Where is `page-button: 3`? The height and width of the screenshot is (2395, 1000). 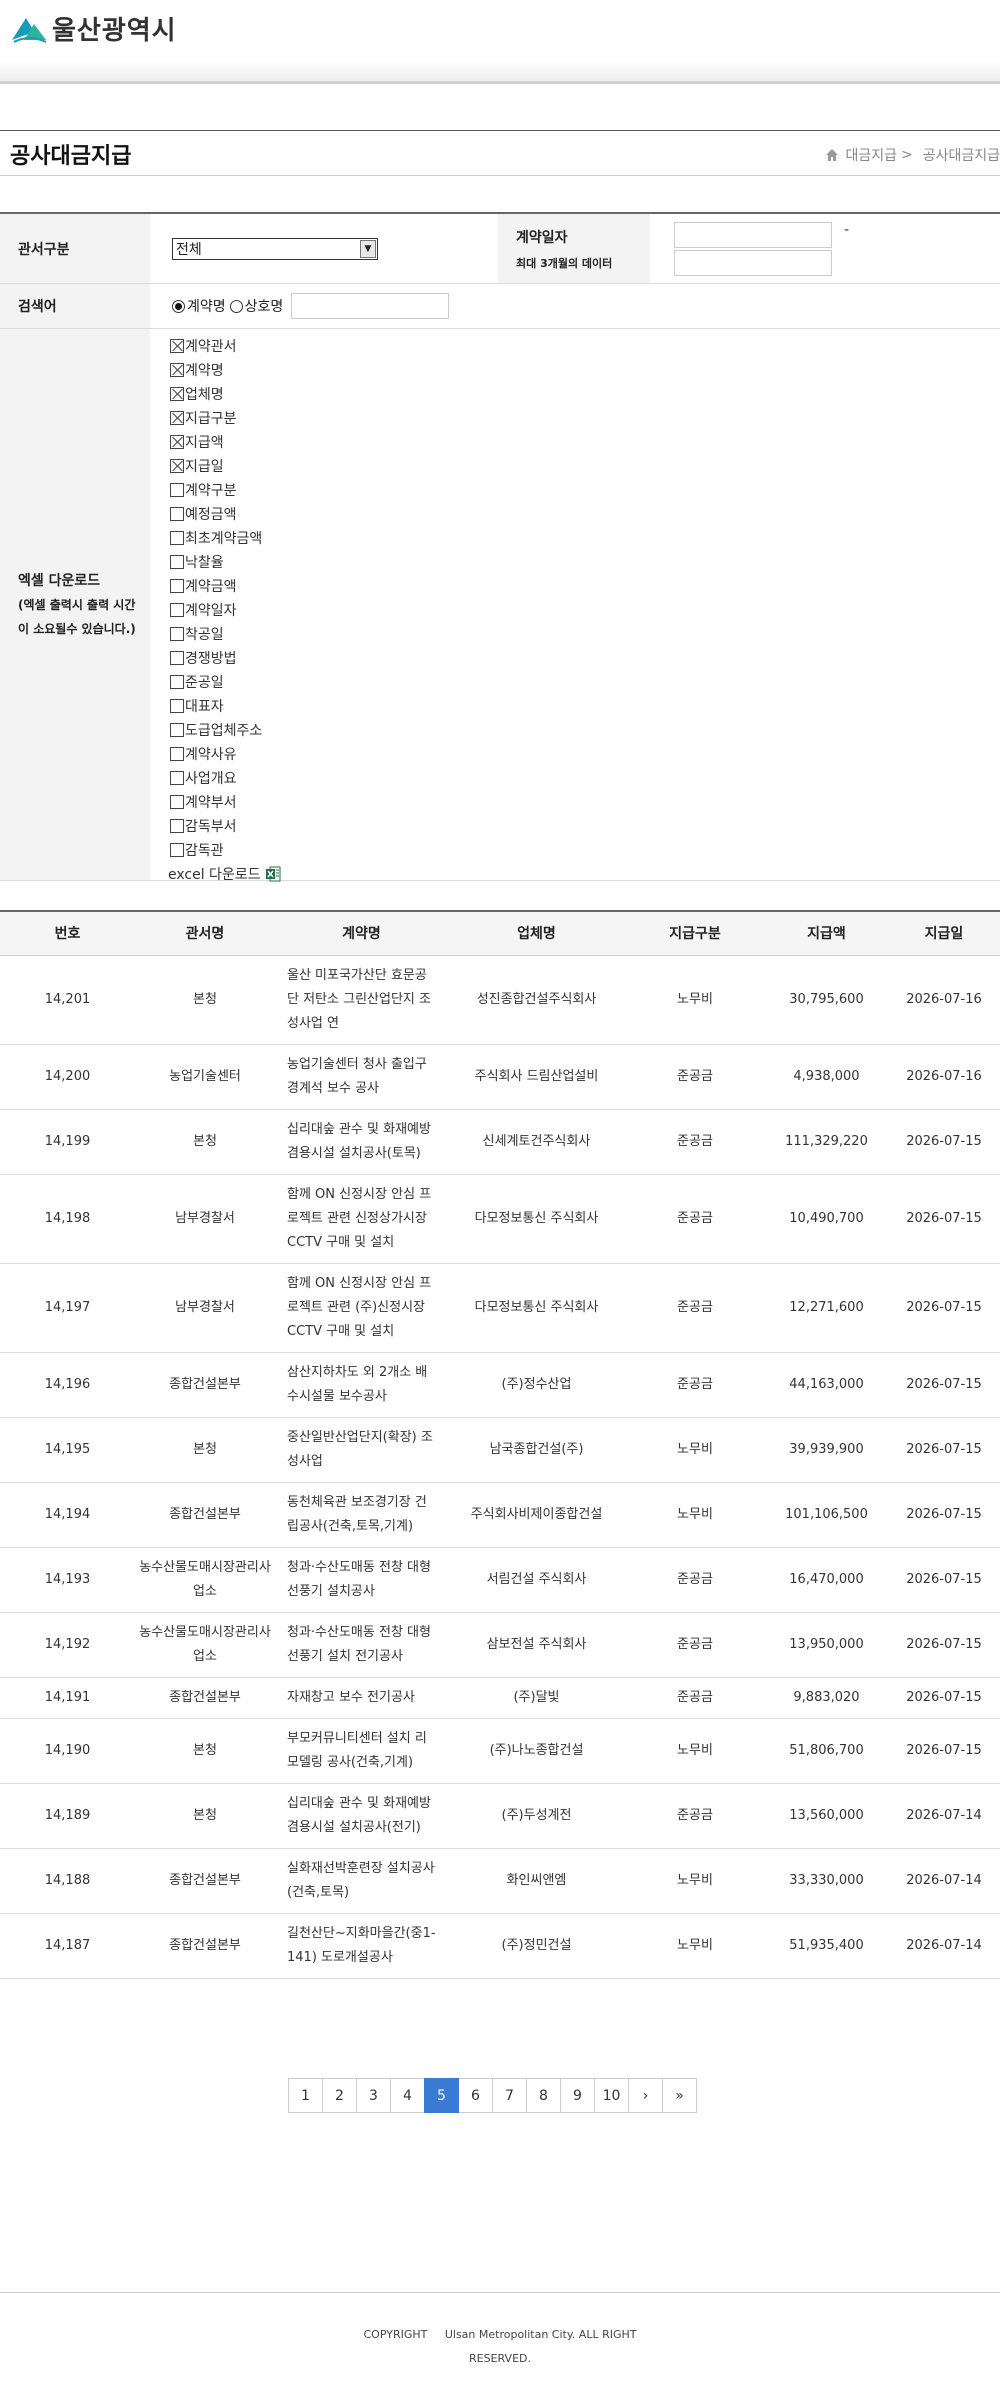 page-button: 3 is located at coordinates (373, 2095).